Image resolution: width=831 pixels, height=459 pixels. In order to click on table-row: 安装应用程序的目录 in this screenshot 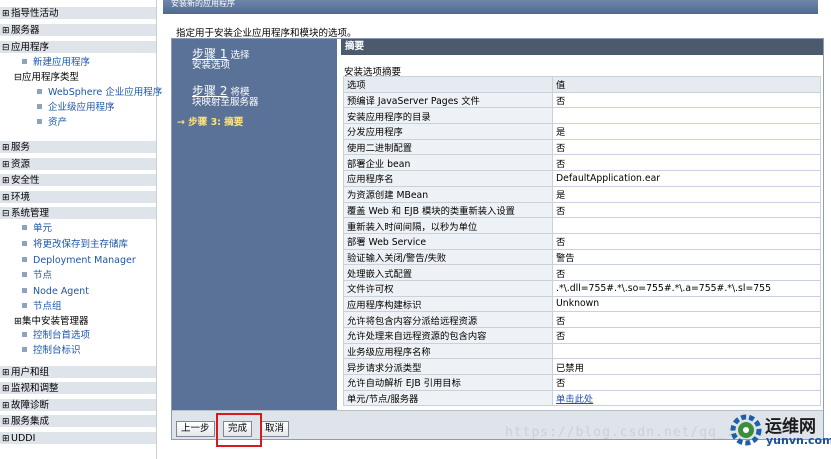, I will do `click(582, 116)`.